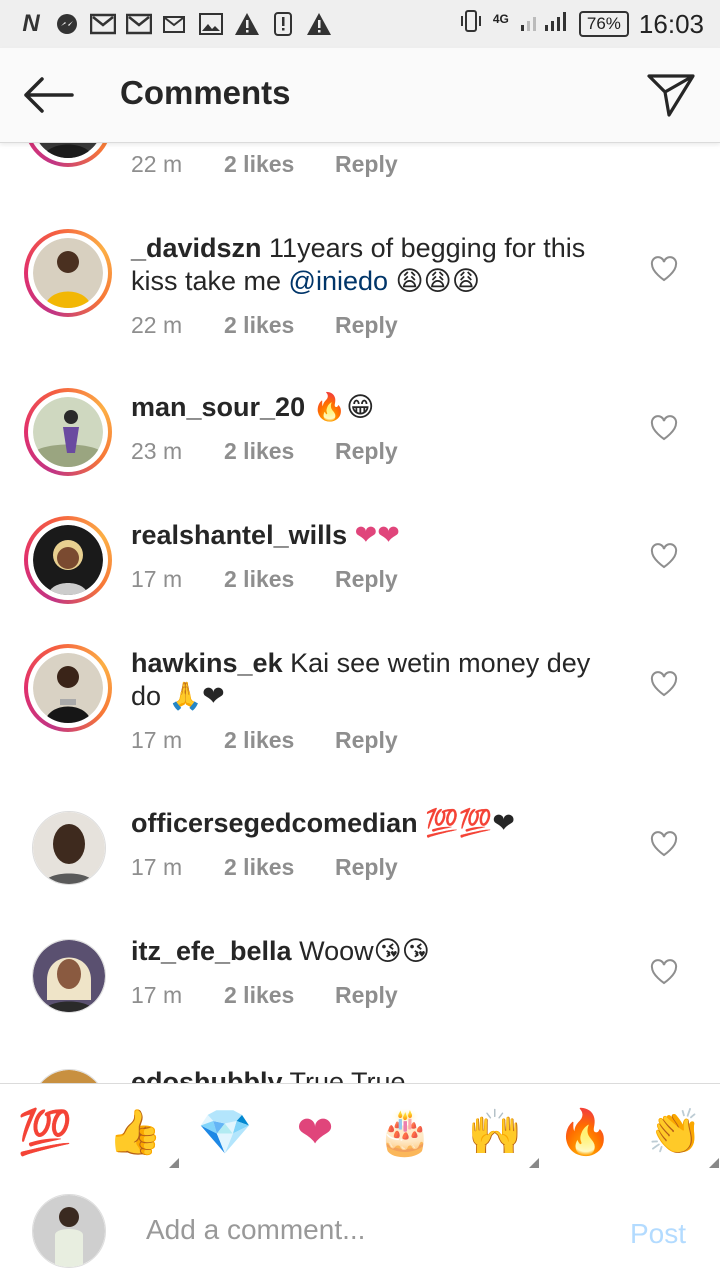 The image size is (720, 1280). I want to click on comment-text: man_sour_20 🔥😁, so click(371, 407).